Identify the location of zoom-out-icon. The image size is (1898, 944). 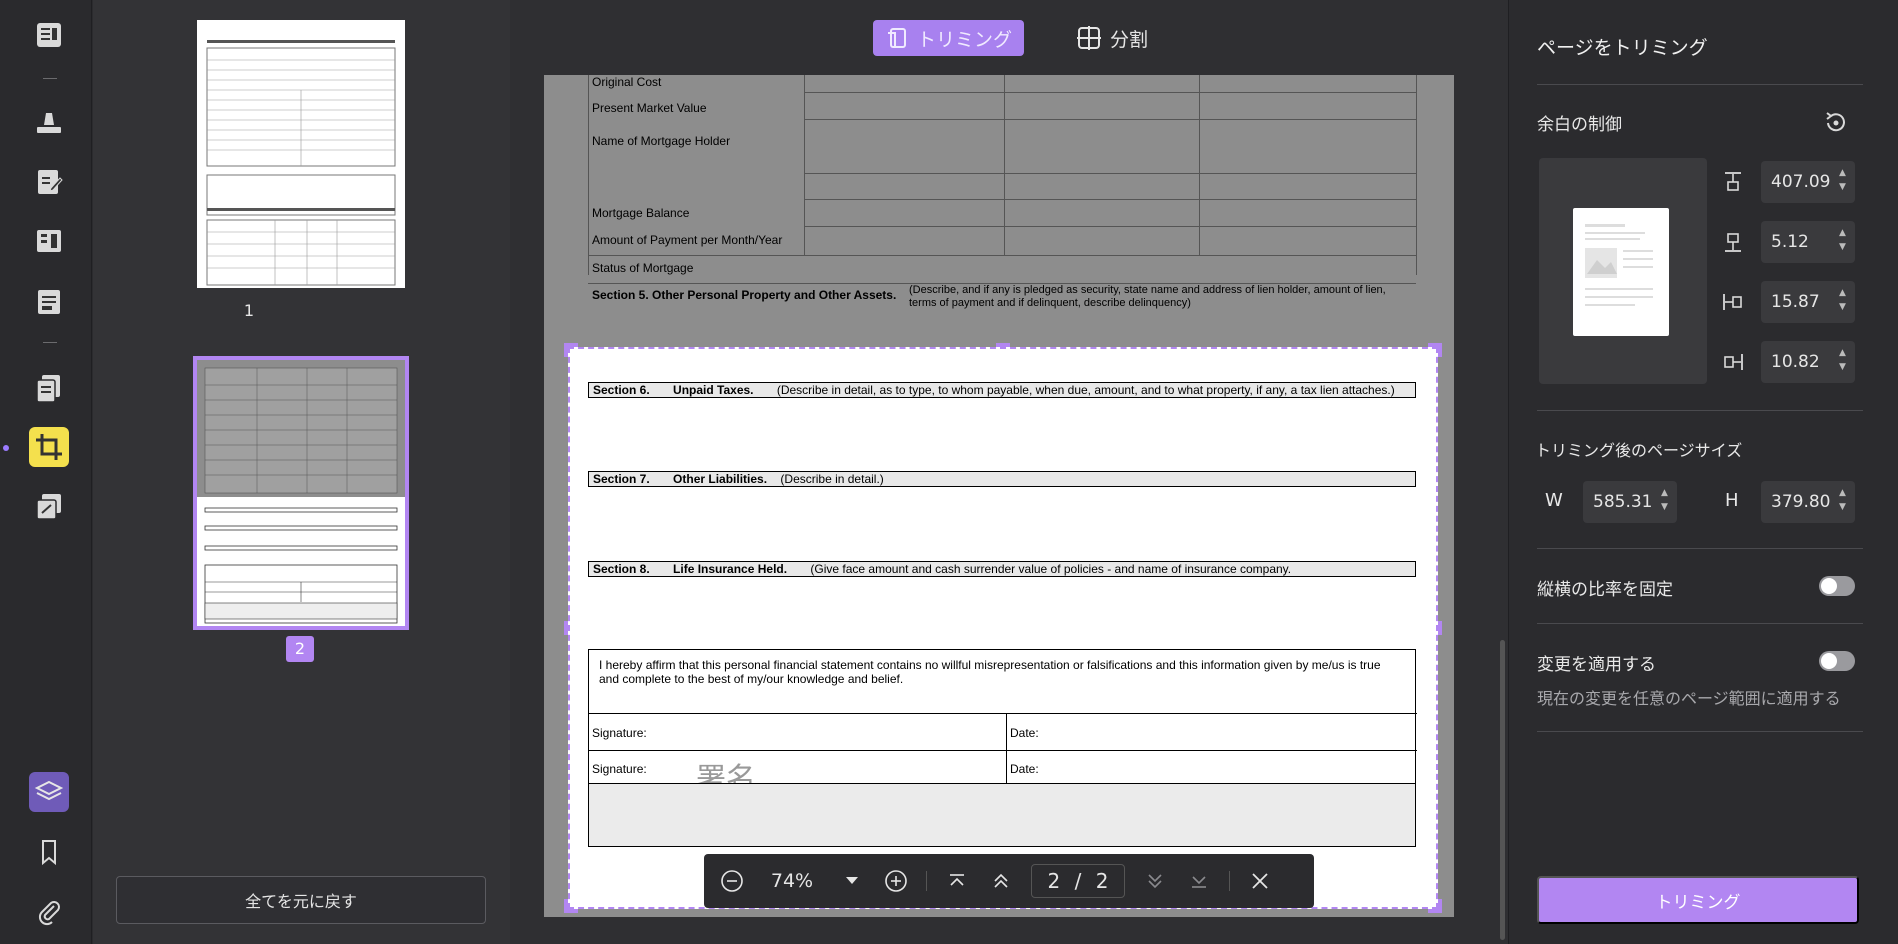
(732, 881).